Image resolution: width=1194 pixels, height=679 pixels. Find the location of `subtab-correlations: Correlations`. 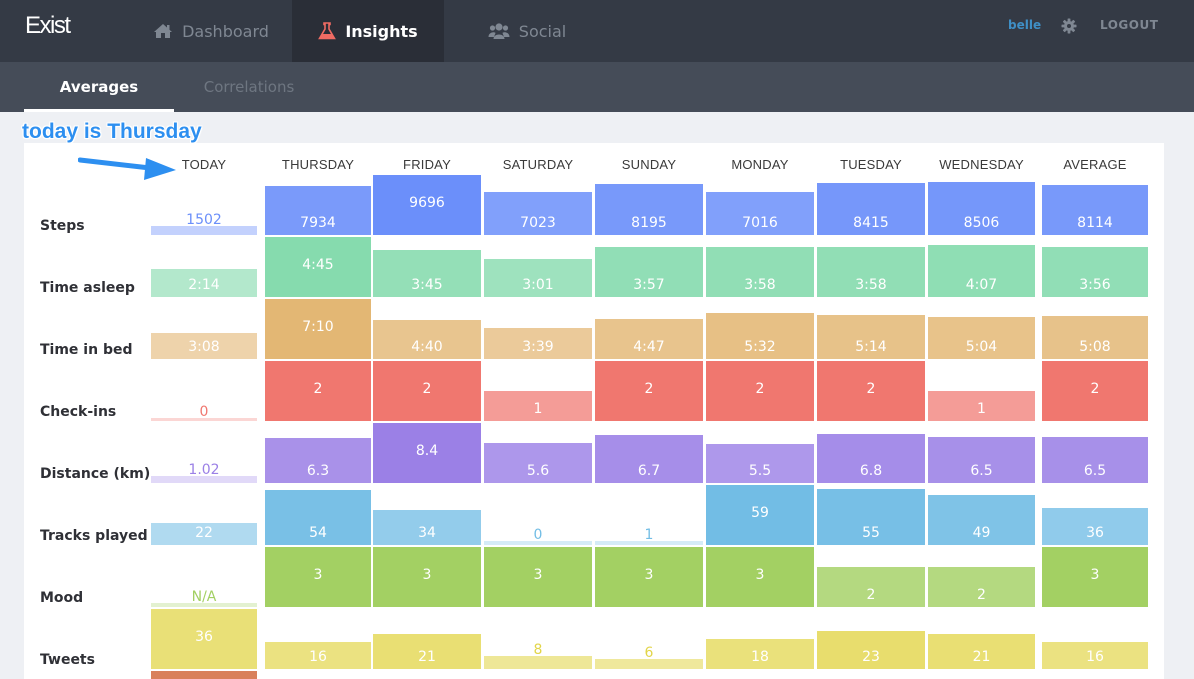

subtab-correlations: Correlations is located at coordinates (249, 87).